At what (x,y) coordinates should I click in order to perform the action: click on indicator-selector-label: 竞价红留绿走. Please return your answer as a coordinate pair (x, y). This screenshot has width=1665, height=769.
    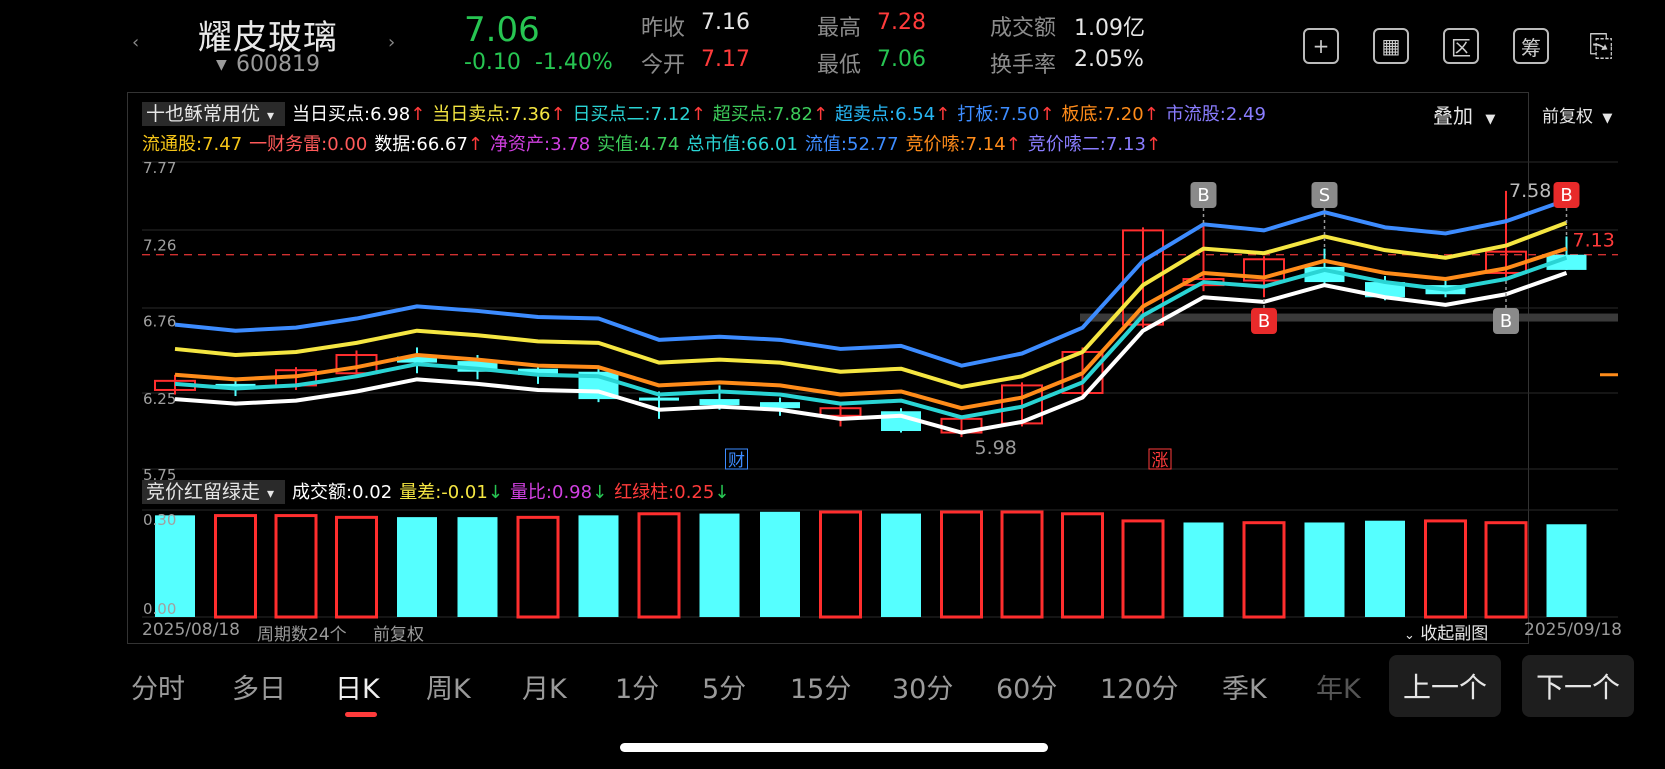
    Looking at the image, I should click on (203, 492).